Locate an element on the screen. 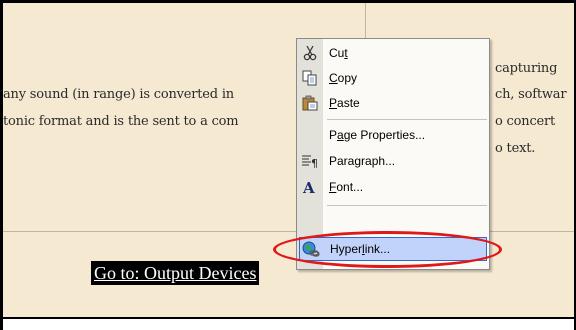 The image size is (576, 330). menu-item-paste: Paste is located at coordinates (393, 103).